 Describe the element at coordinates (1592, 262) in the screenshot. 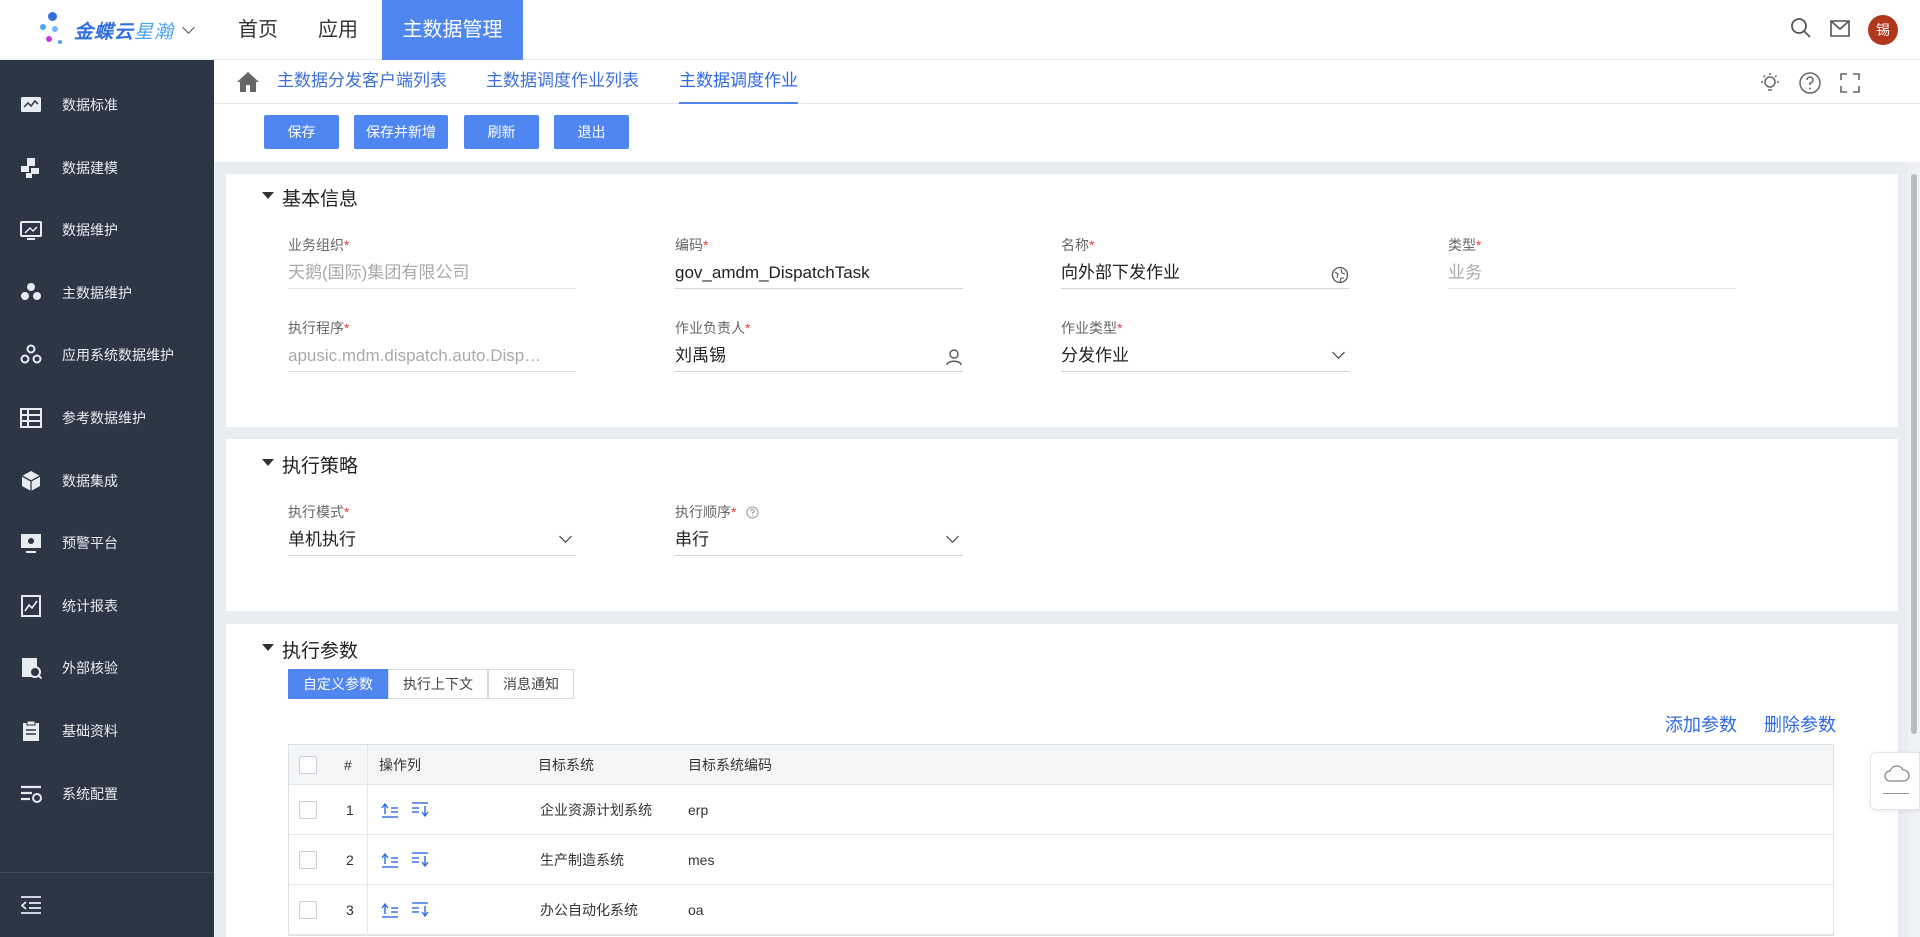

I see `type-field: 类型* 业务` at that location.